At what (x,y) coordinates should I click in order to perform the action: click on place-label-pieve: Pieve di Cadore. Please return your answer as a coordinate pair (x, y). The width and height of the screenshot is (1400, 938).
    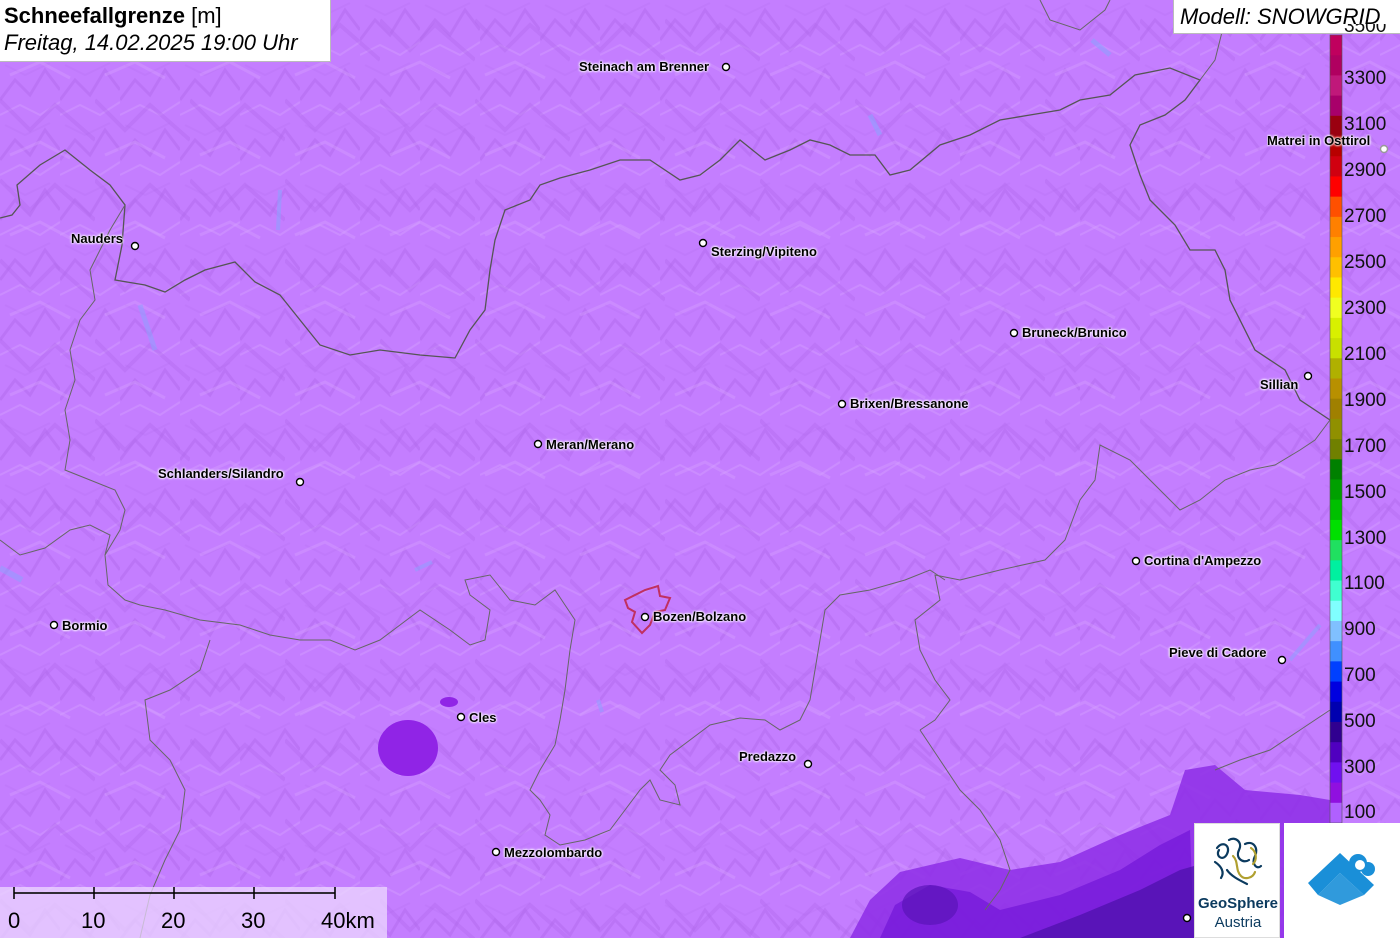
    Looking at the image, I should click on (1218, 653).